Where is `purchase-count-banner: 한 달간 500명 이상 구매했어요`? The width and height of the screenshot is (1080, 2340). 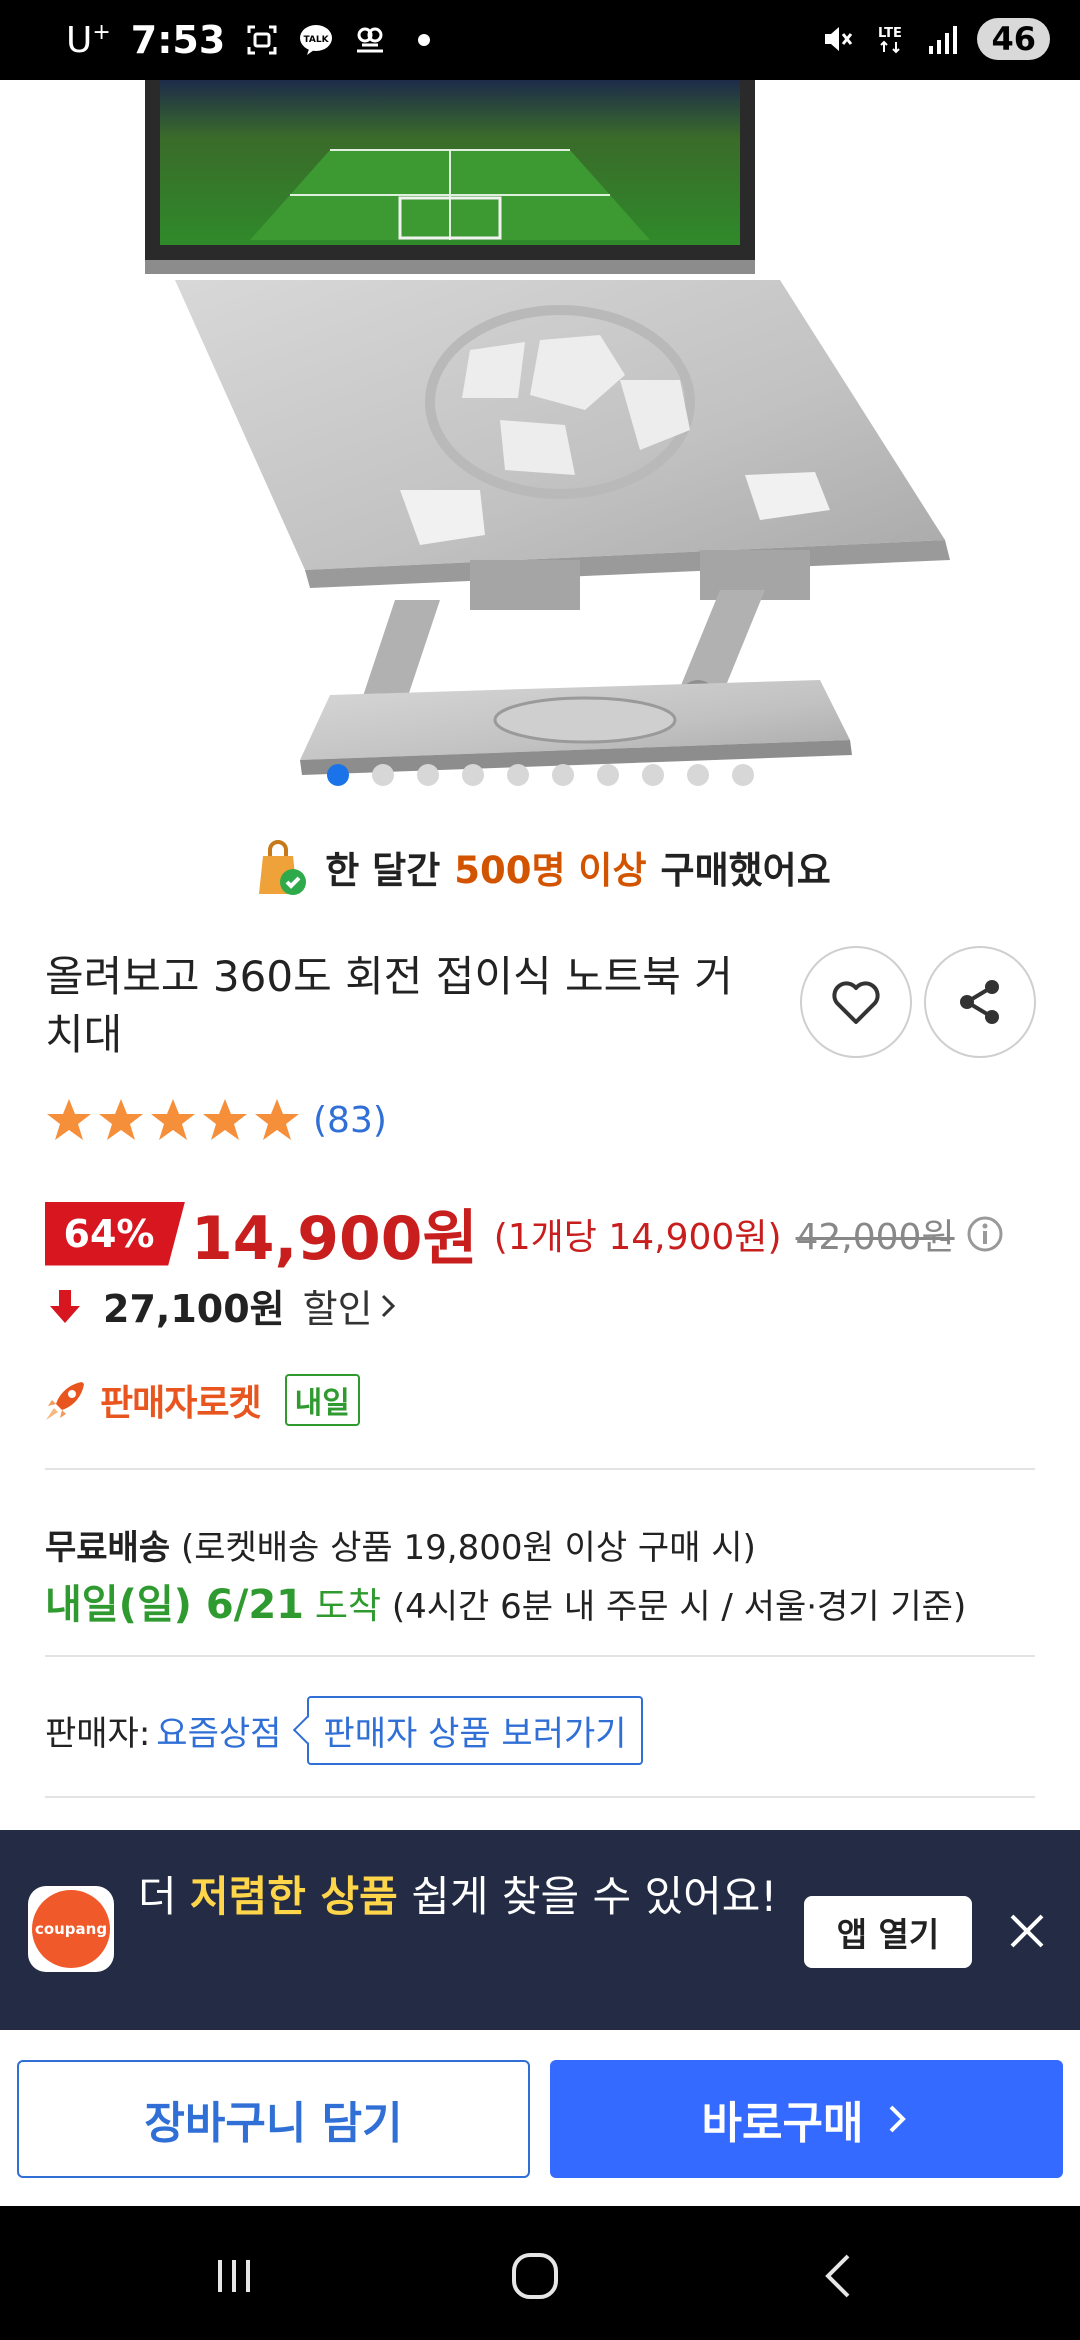 purchase-count-banner: 한 달간 500명 이상 구매했어요 is located at coordinates (540, 867).